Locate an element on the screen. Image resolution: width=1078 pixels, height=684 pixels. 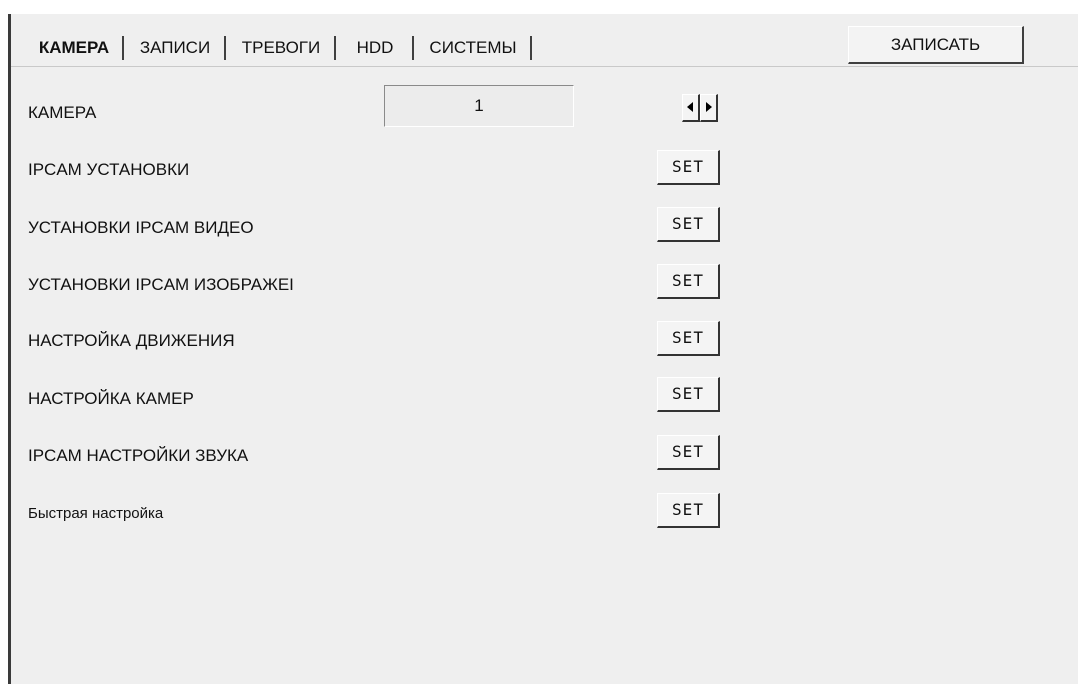
camera-prev-button is located at coordinates (691, 108).